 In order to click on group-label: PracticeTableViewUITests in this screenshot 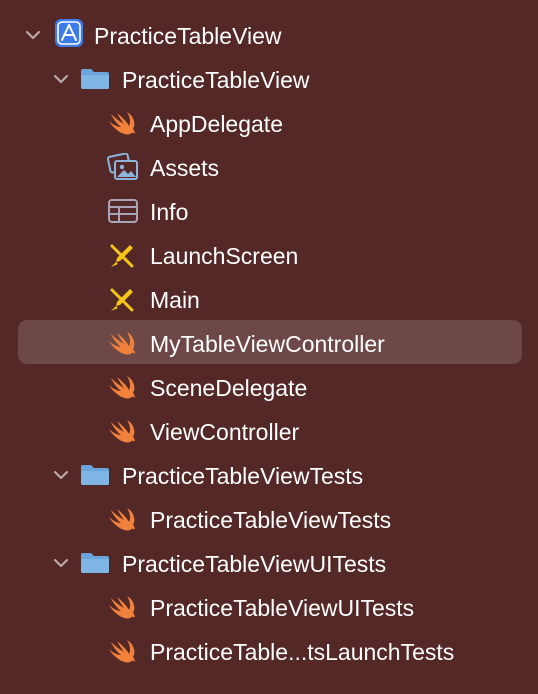, I will do `click(254, 564)`.